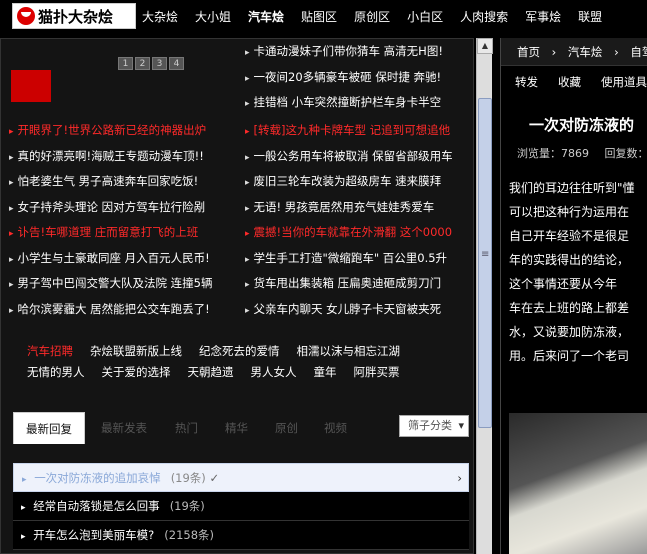 The height and width of the screenshot is (554, 647). I want to click on article-line: 我们的耳边往往听到"懂, so click(572, 188).